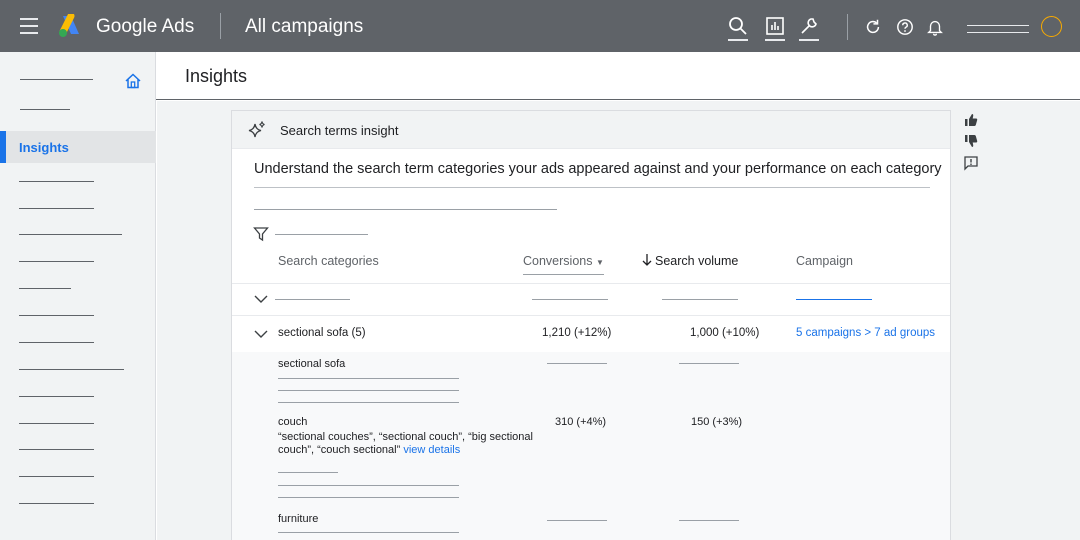 The width and height of the screenshot is (1080, 540). What do you see at coordinates (591, 130) in the screenshot?
I see `card-header: Search terms insight` at bounding box center [591, 130].